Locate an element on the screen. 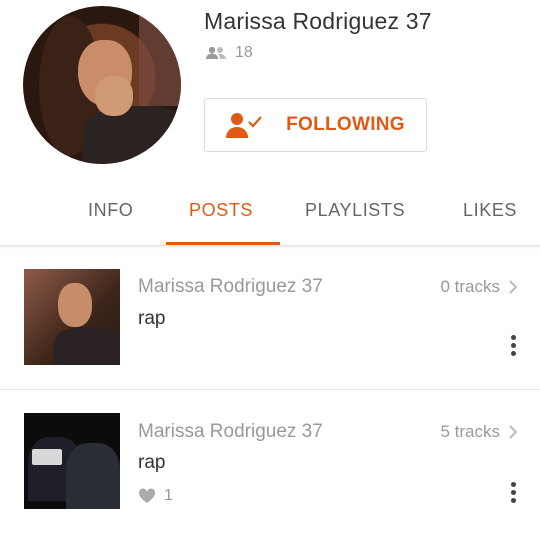 Image resolution: width=540 pixels, height=540 pixels. tab-info: INFO is located at coordinates (110, 210).